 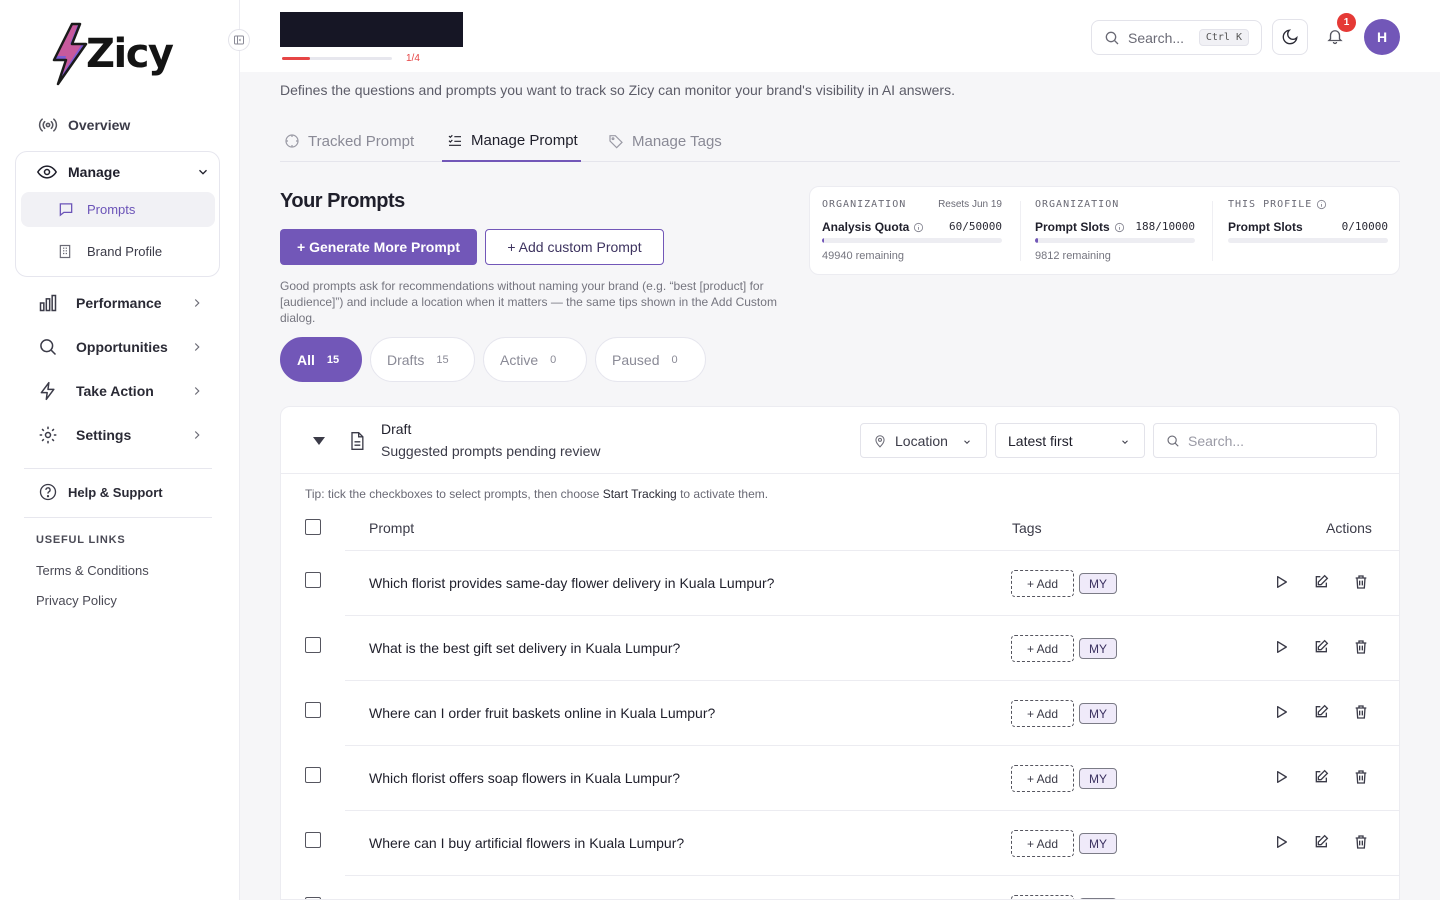 I want to click on help-circle-icon, so click(x=48, y=492).